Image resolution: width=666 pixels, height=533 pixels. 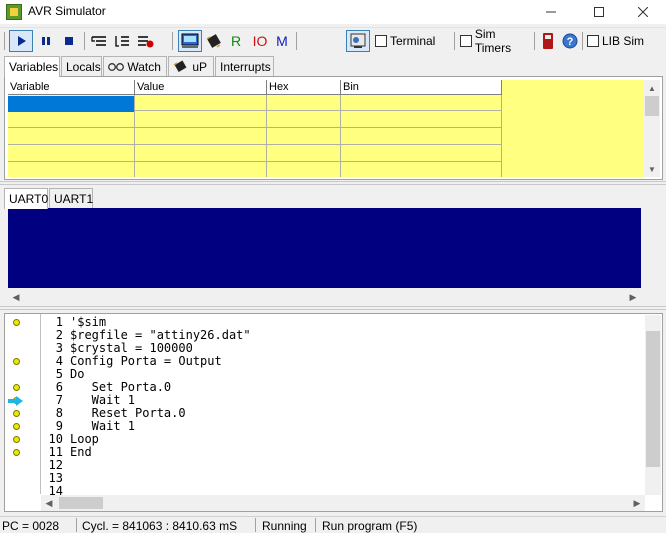 I want to click on tab-label: Interrupts, so click(x=245, y=67).